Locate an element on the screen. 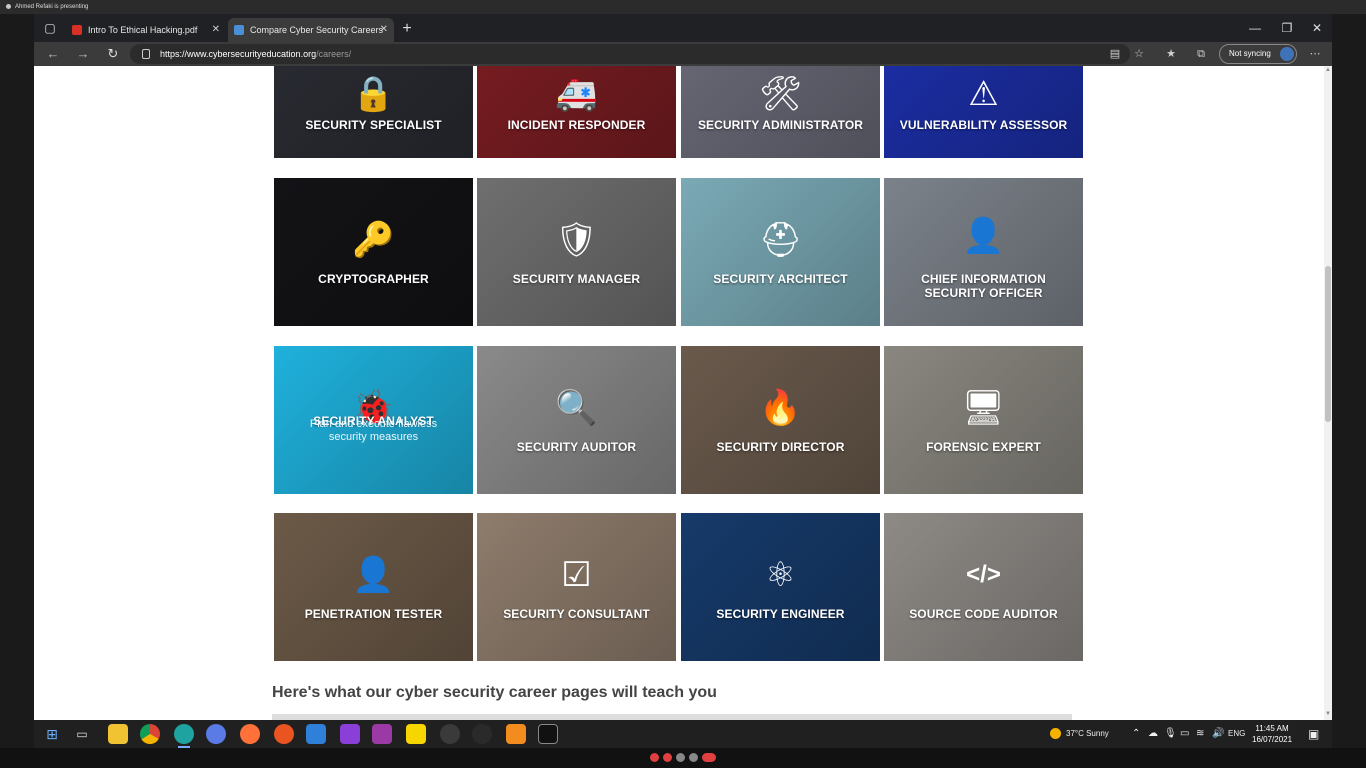 The width and height of the screenshot is (1366, 768). back-button: ← is located at coordinates (53, 54).